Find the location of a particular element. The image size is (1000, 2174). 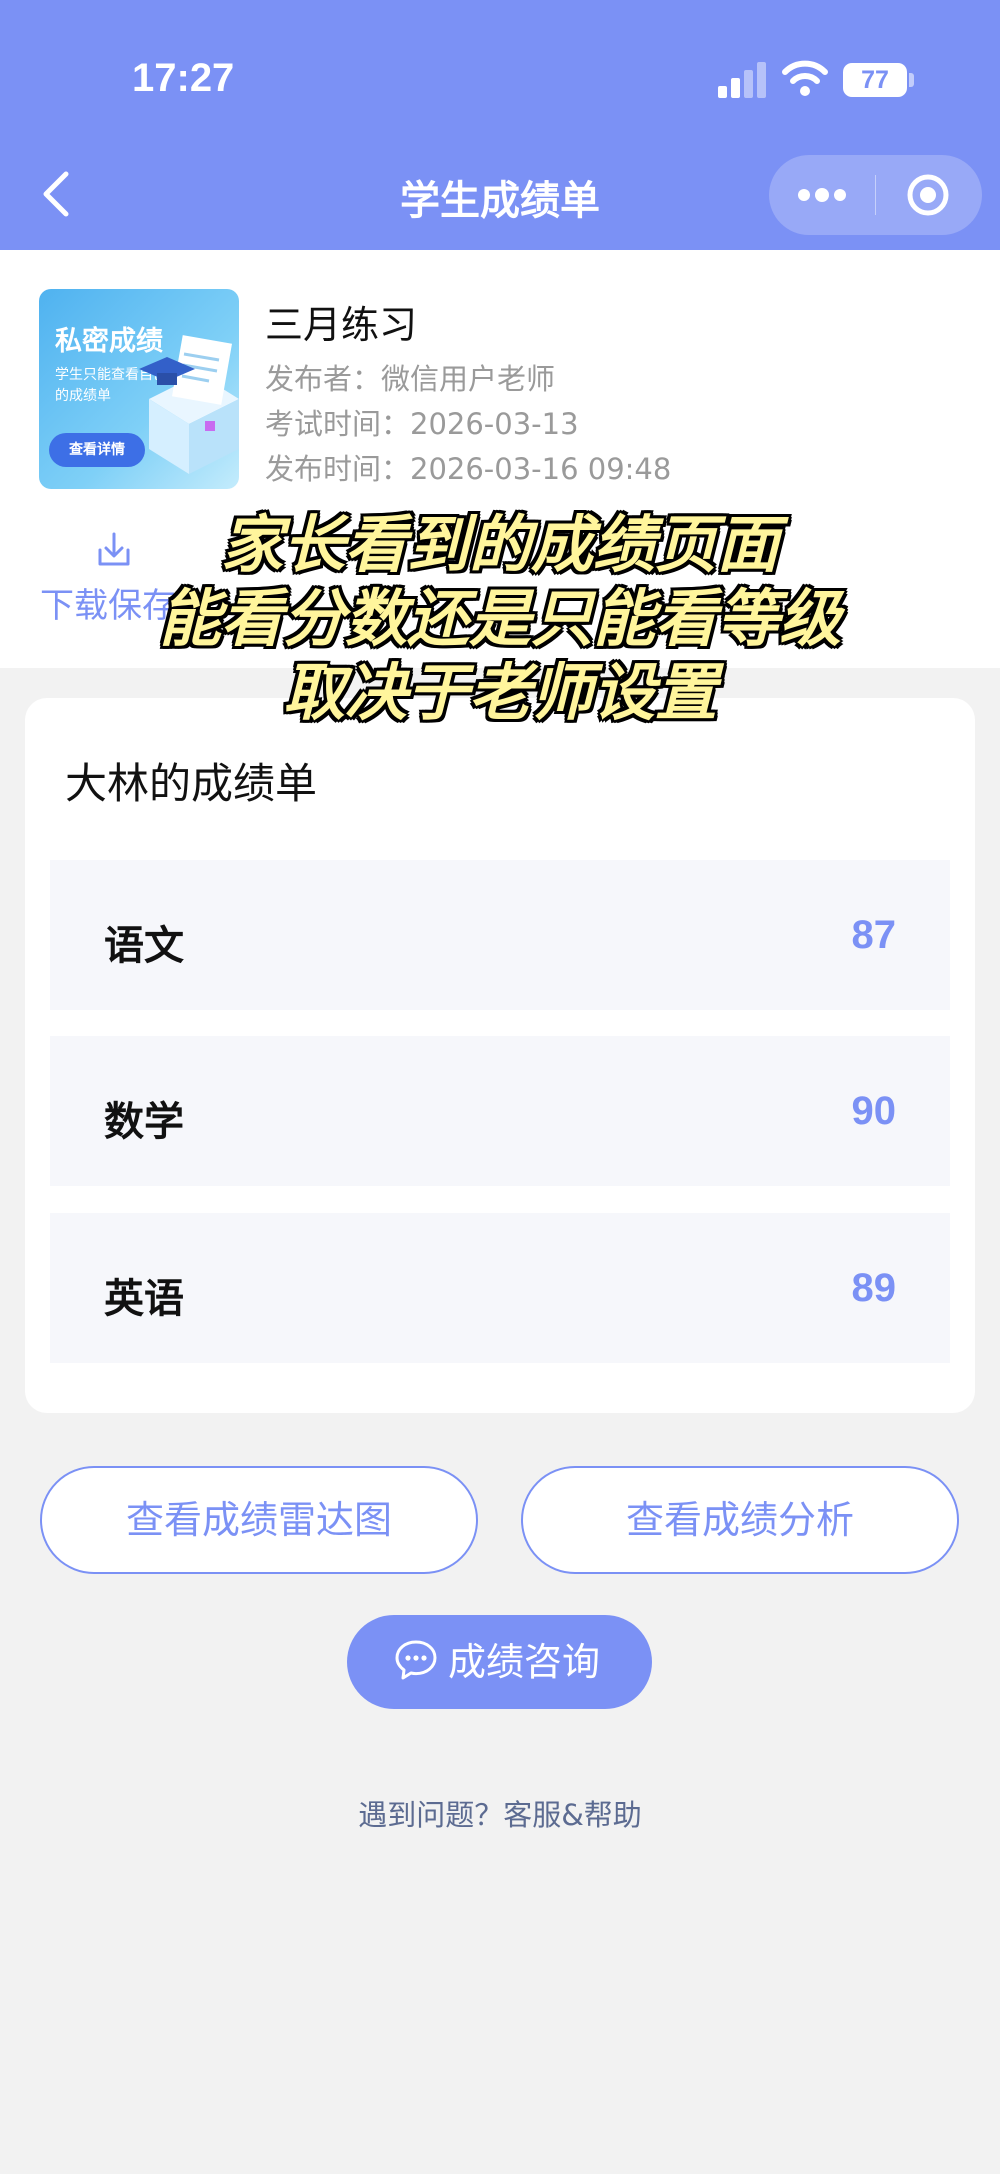

overlay-caption: 家长看到的成绩页面 能看分数还是只能看等级 取决于老师设置 is located at coordinates (500, 619).